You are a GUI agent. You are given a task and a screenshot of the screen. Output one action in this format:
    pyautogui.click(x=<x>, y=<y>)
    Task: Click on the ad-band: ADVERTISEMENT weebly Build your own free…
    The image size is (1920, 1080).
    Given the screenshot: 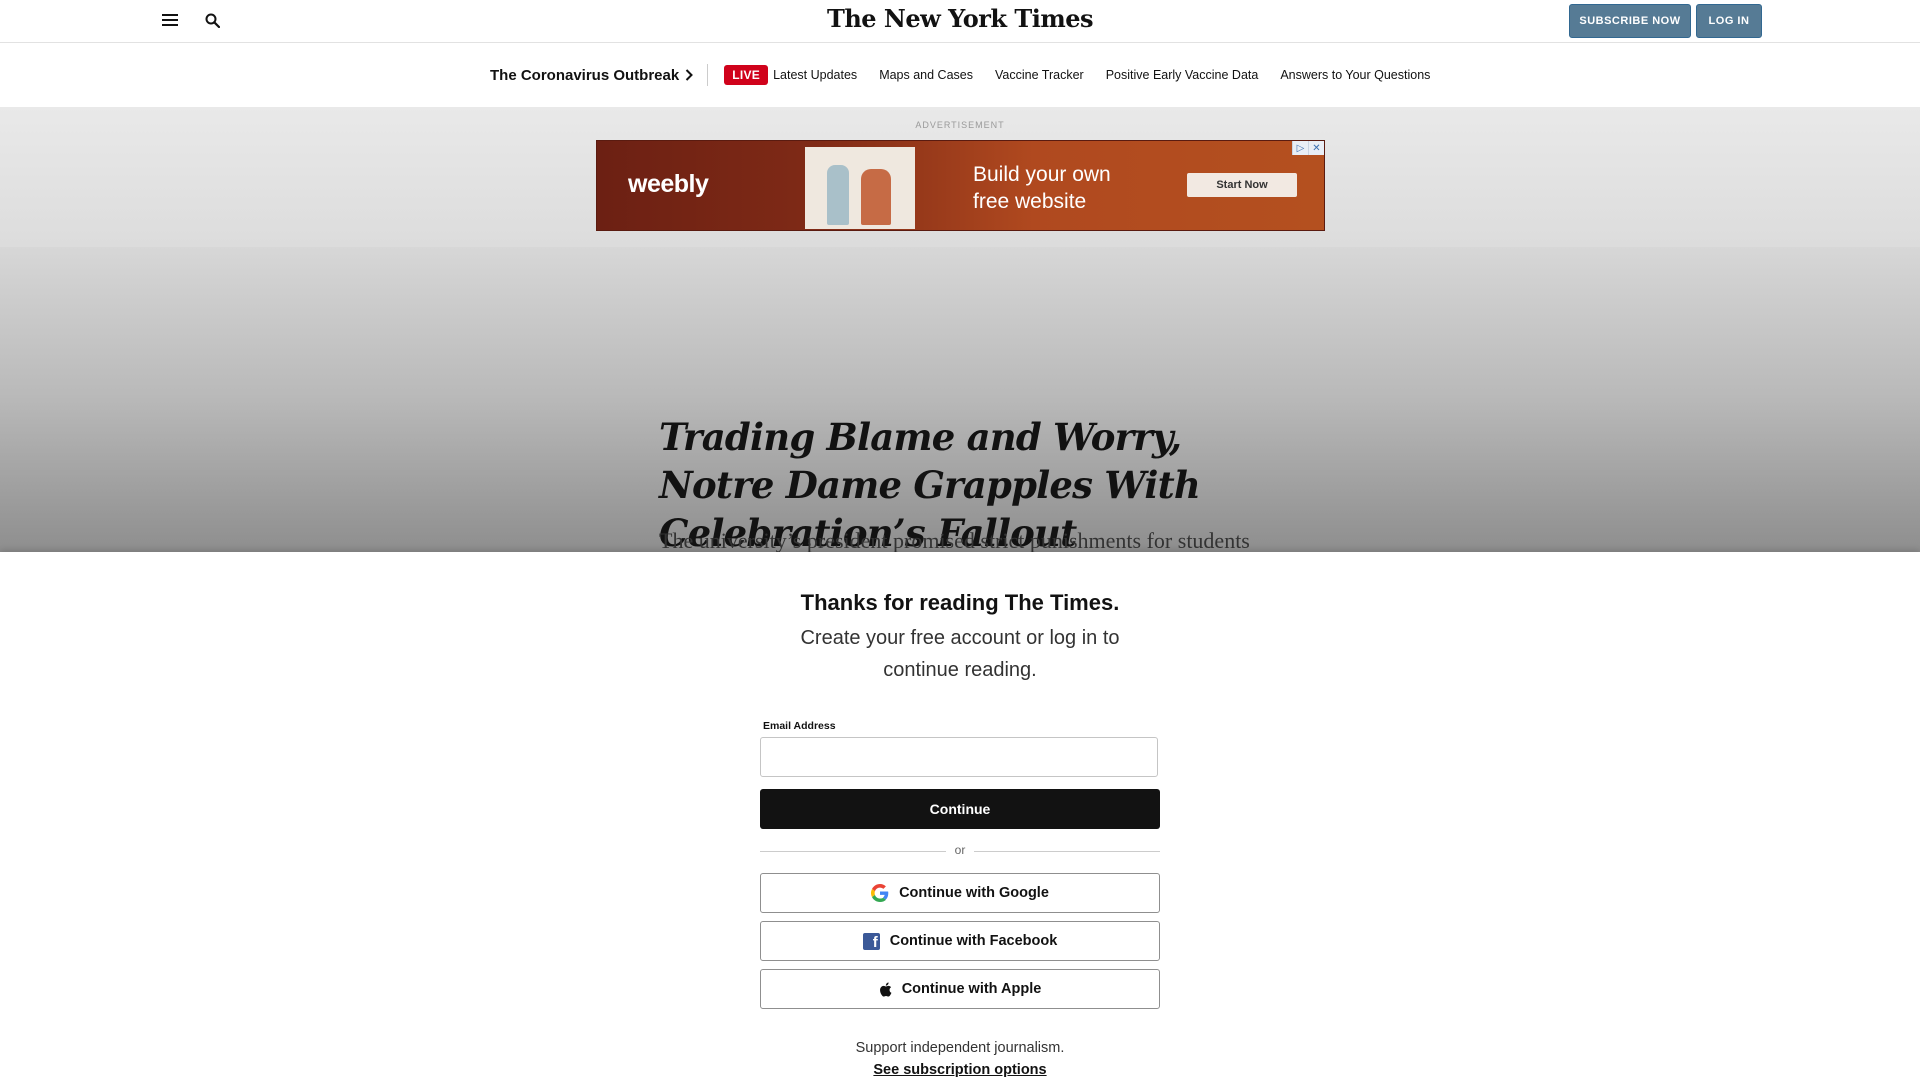 What is the action you would take?
    pyautogui.click(x=960, y=177)
    